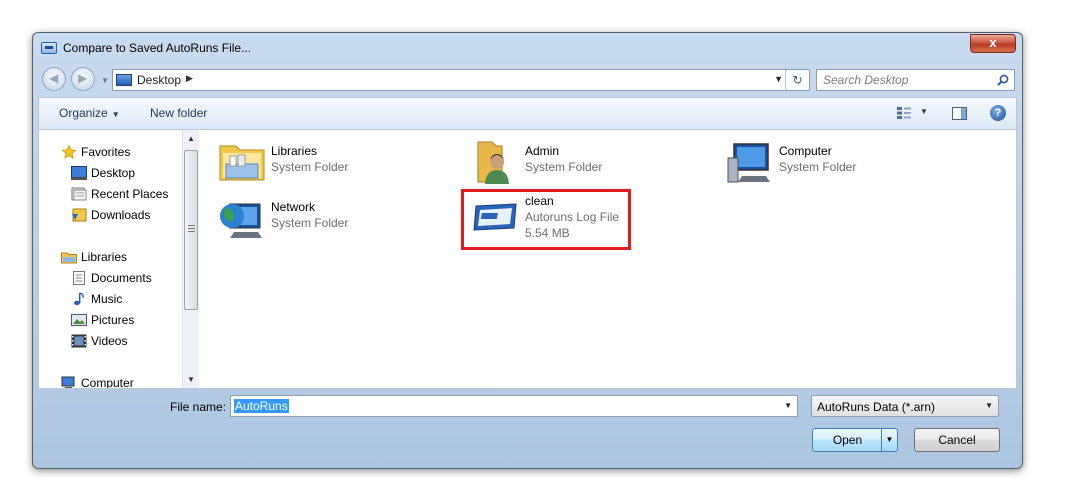 The width and height of the screenshot is (1065, 496). I want to click on file-type-value: AutoRuns Data (*.arn), so click(876, 407).